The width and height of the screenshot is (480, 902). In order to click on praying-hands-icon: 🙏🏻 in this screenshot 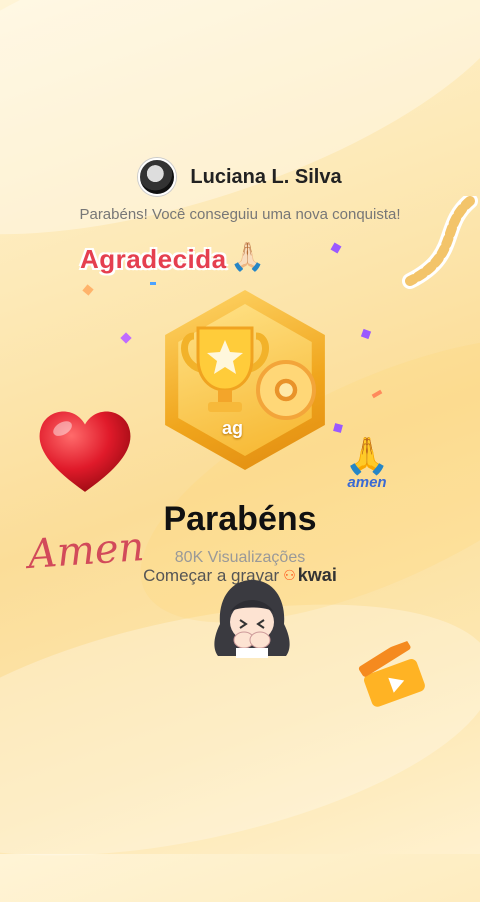, I will do `click(247, 256)`.